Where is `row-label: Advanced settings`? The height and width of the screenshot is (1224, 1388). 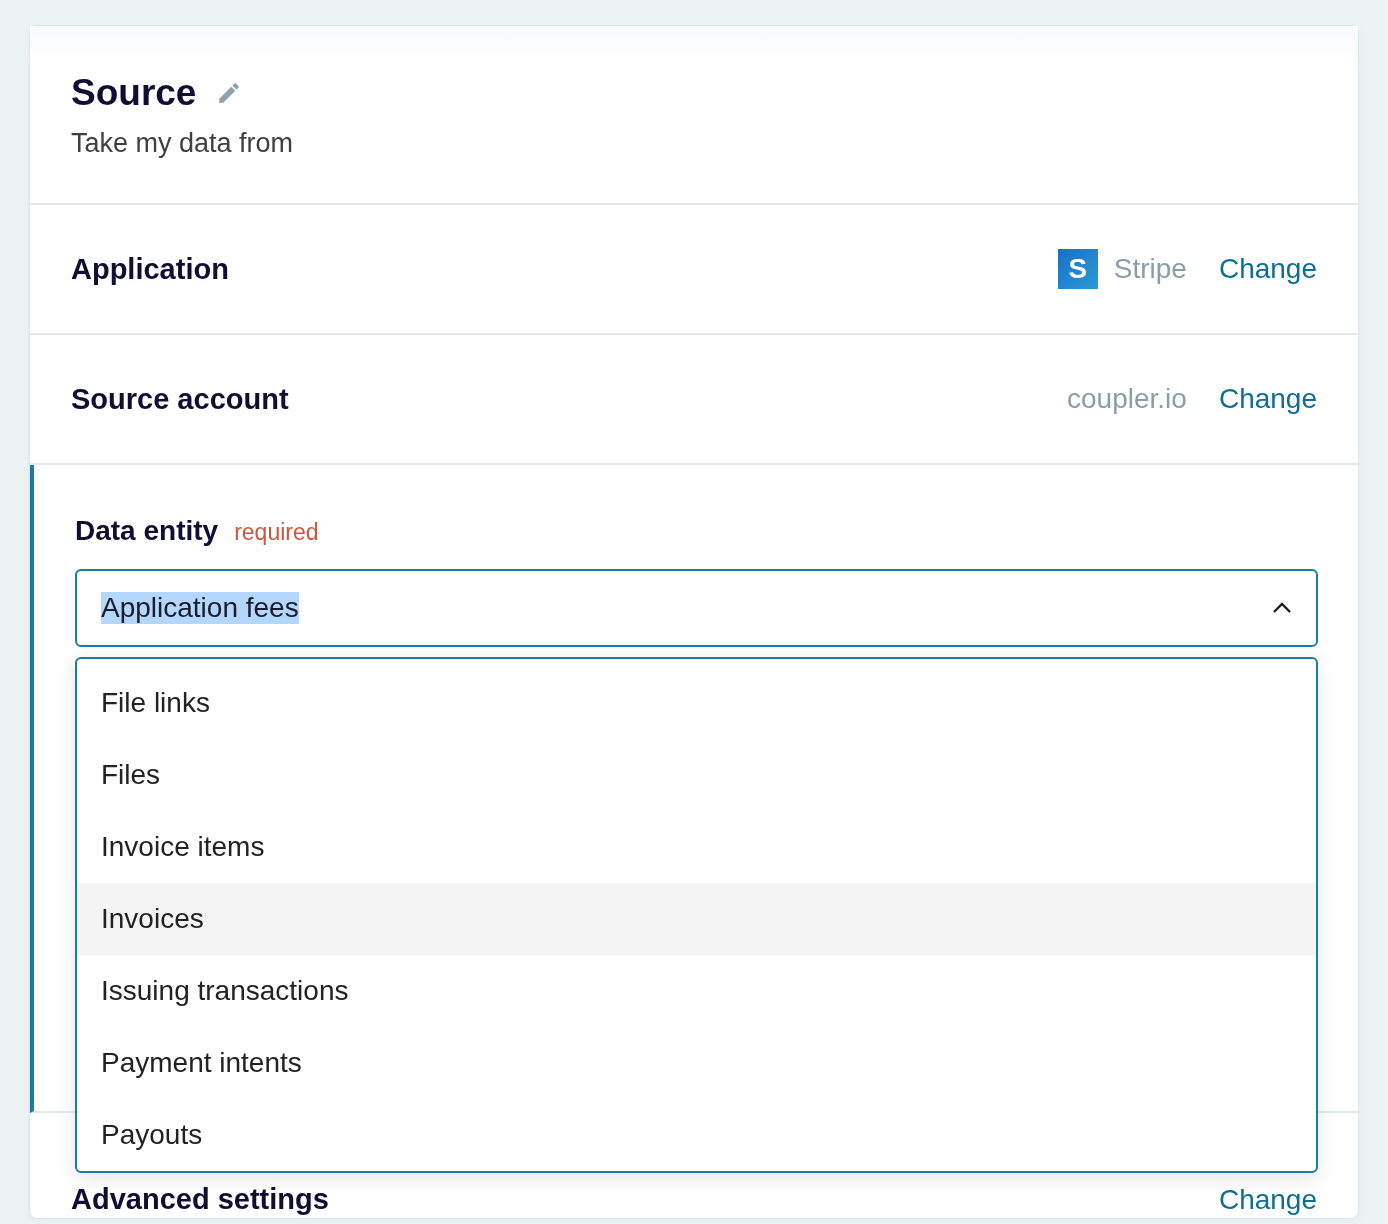 row-label: Advanced settings is located at coordinates (200, 1199).